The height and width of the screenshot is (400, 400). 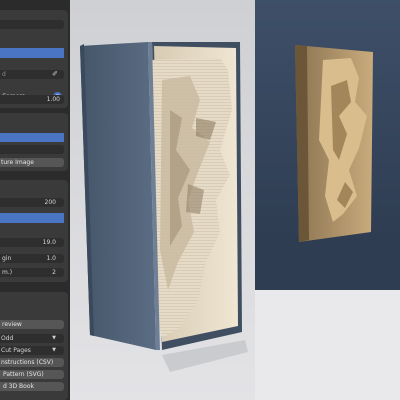 I want to click on param-value-1: 19.0, so click(x=49, y=242).